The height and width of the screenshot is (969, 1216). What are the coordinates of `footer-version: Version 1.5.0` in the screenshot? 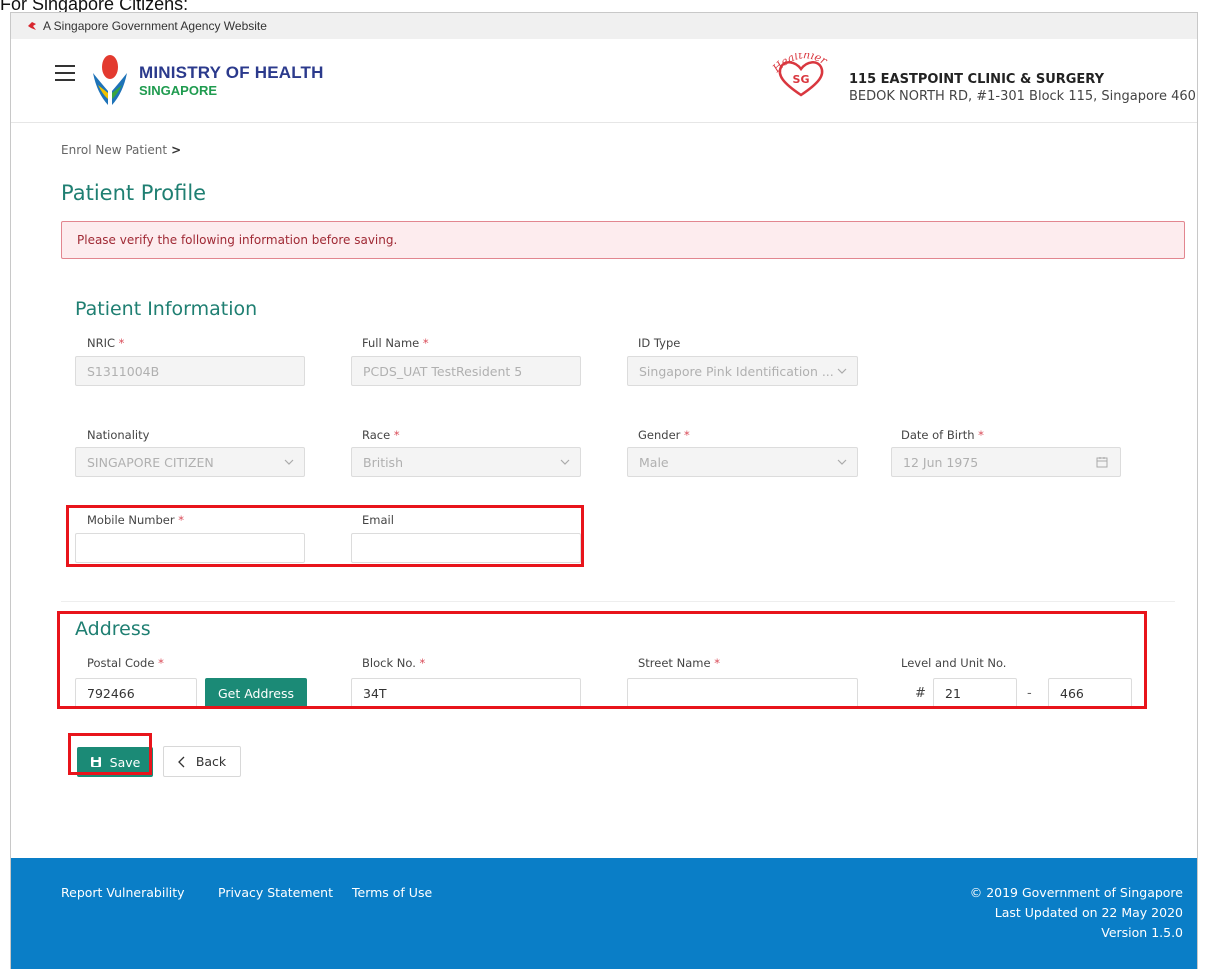 It's located at (1142, 932).